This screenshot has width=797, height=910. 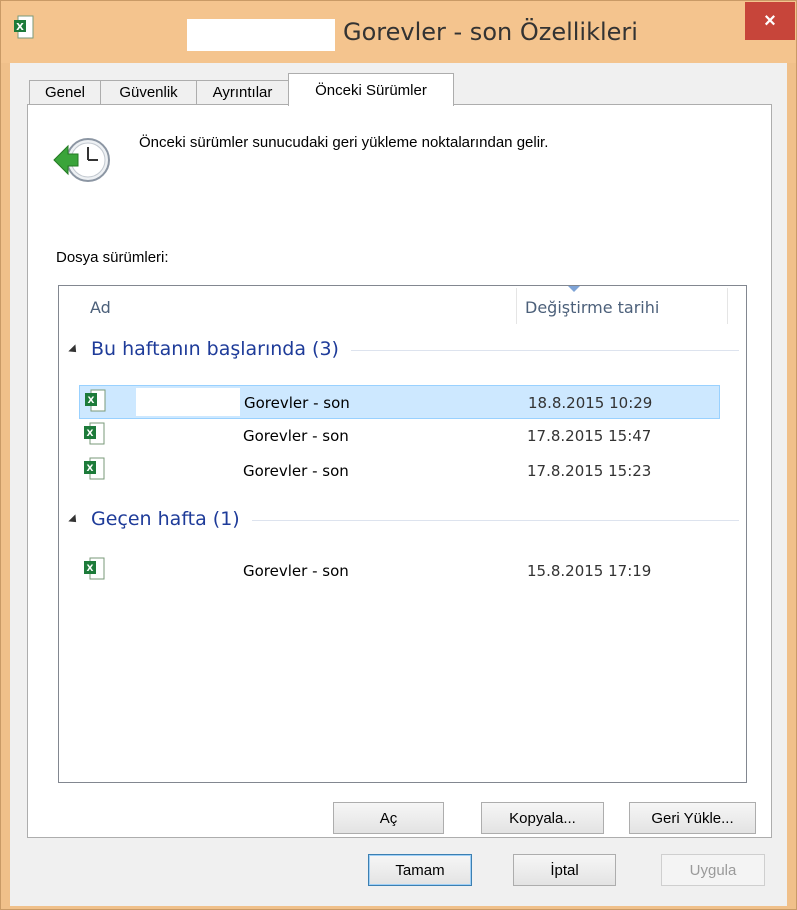 What do you see at coordinates (490, 32) in the screenshot?
I see `window-title: Gorevler - son Özellikleri` at bounding box center [490, 32].